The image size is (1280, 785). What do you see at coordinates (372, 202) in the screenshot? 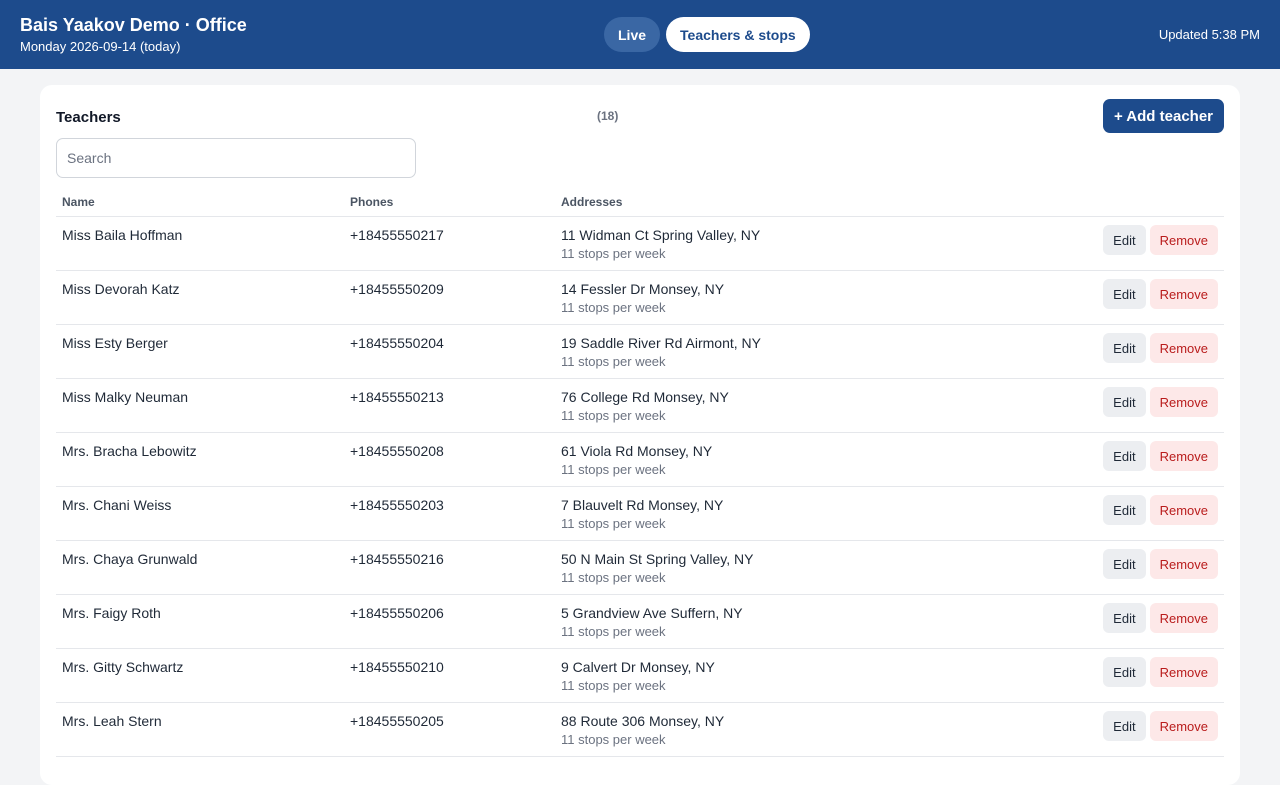
I see `column-header-phones: Phones` at bounding box center [372, 202].